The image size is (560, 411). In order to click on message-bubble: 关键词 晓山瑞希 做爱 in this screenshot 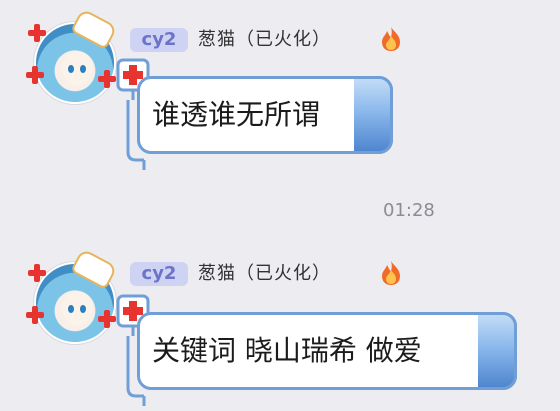, I will do `click(327, 351)`.